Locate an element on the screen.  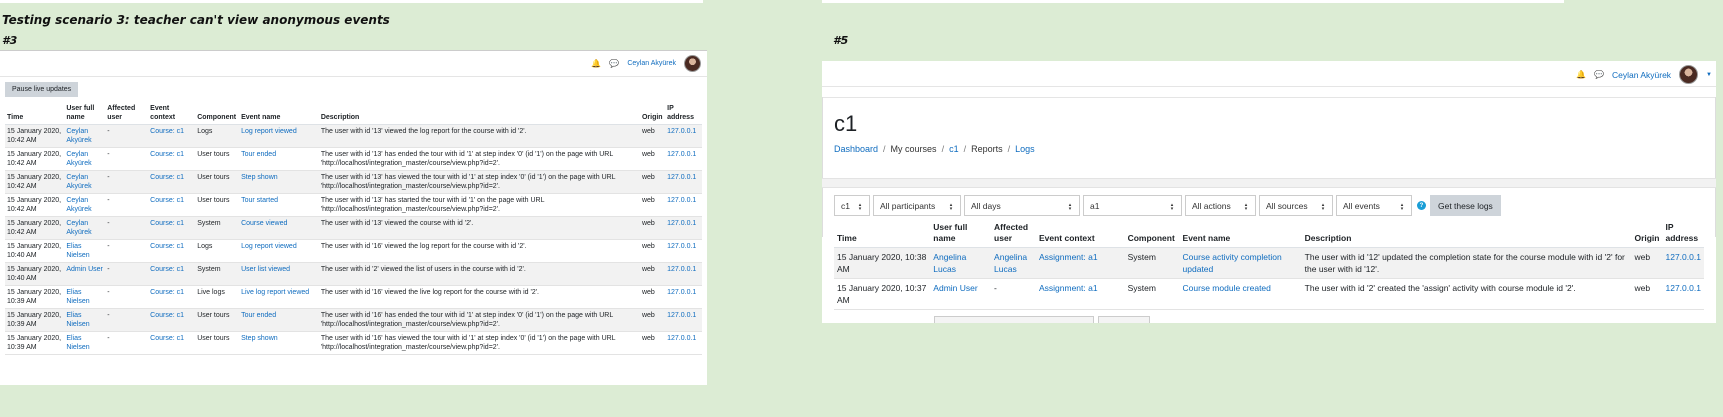
column-header: Event name is located at coordinates (279, 113).